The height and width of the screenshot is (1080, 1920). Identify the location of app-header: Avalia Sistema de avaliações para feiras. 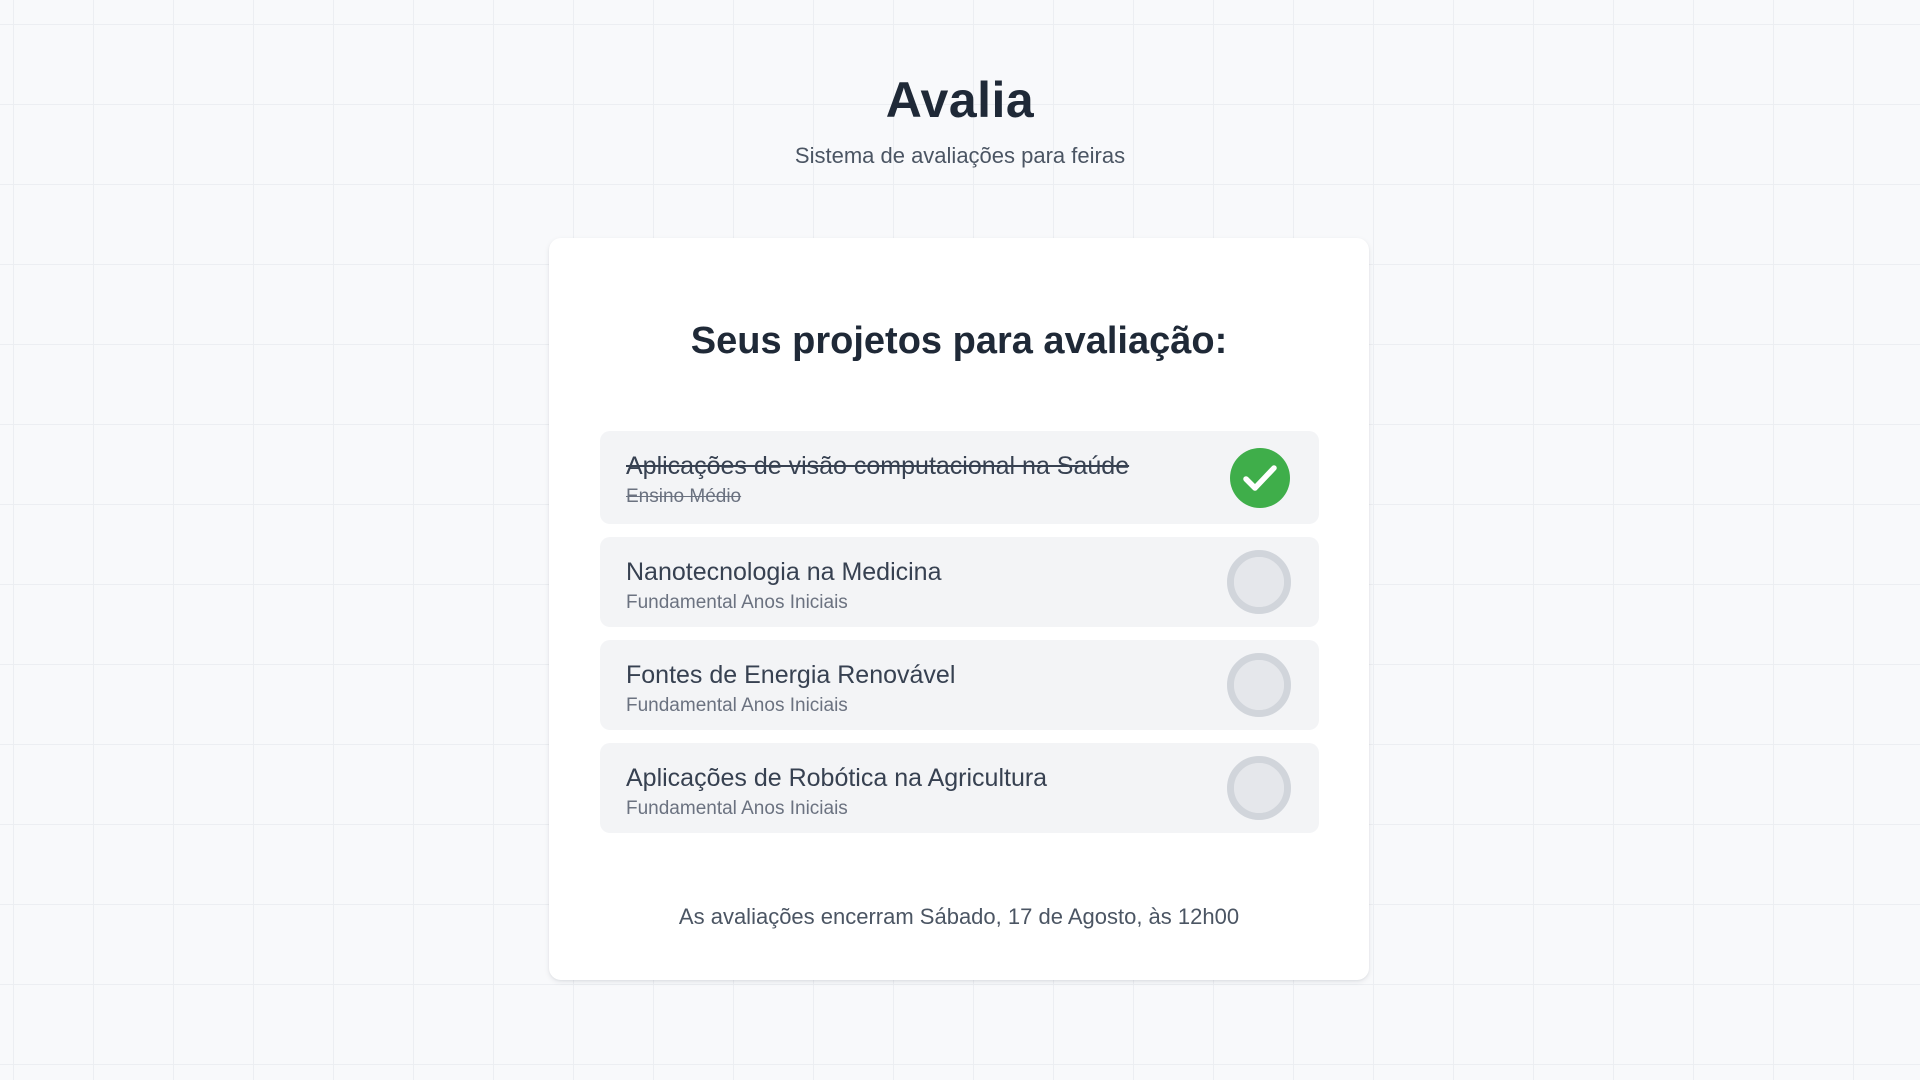
(960, 120).